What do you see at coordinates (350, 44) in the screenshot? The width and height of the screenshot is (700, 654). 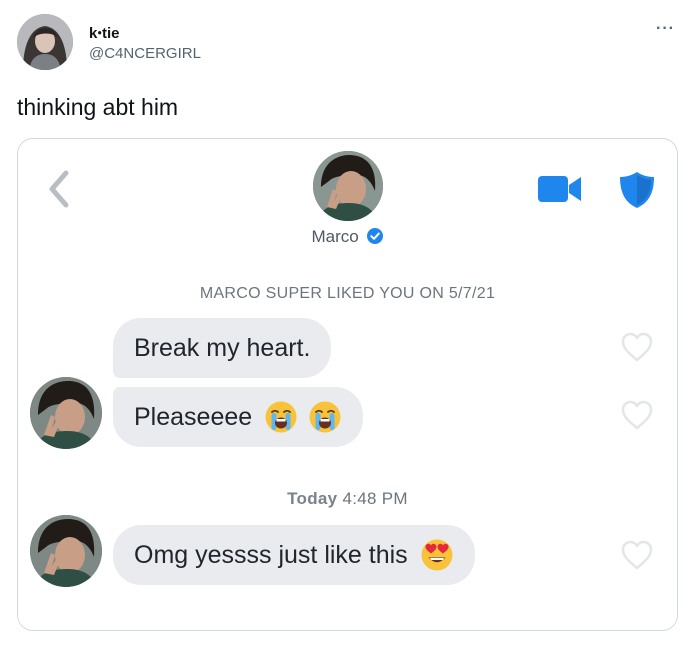 I see `tweet-header: kꞏtie @C4NCERGIRL ···` at bounding box center [350, 44].